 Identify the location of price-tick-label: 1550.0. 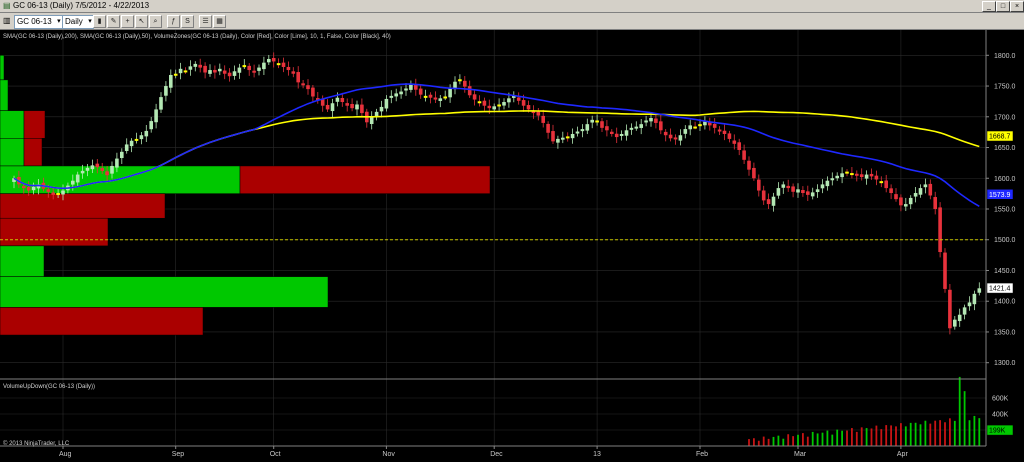
(1005, 210).